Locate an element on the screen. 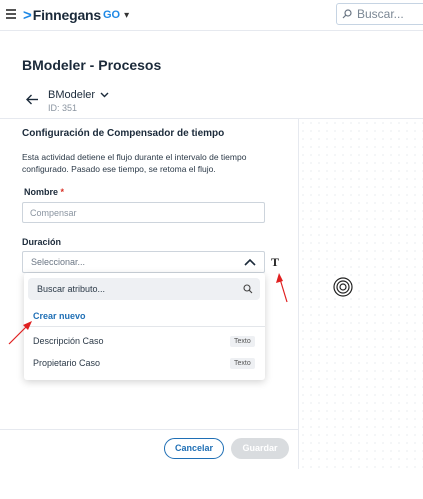 The height and width of the screenshot is (499, 423). chevron-down-icon is located at coordinates (104, 95).